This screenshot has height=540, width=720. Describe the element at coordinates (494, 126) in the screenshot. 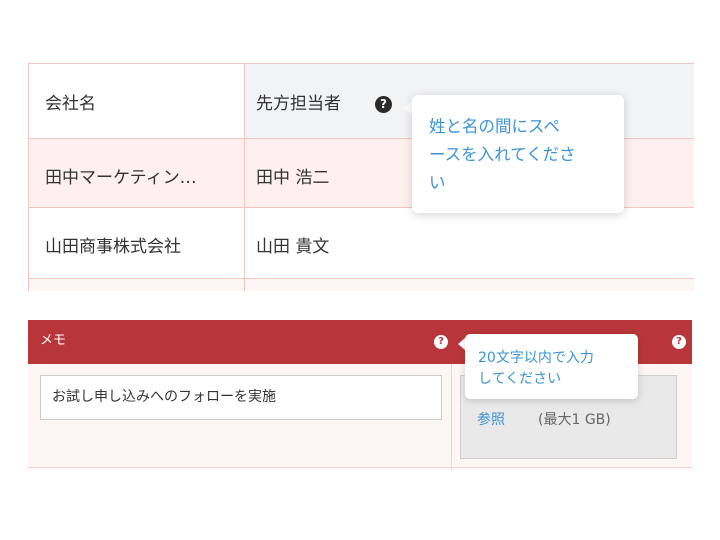

I see `tooltip-text-line: 姓と名の間にスペ` at that location.